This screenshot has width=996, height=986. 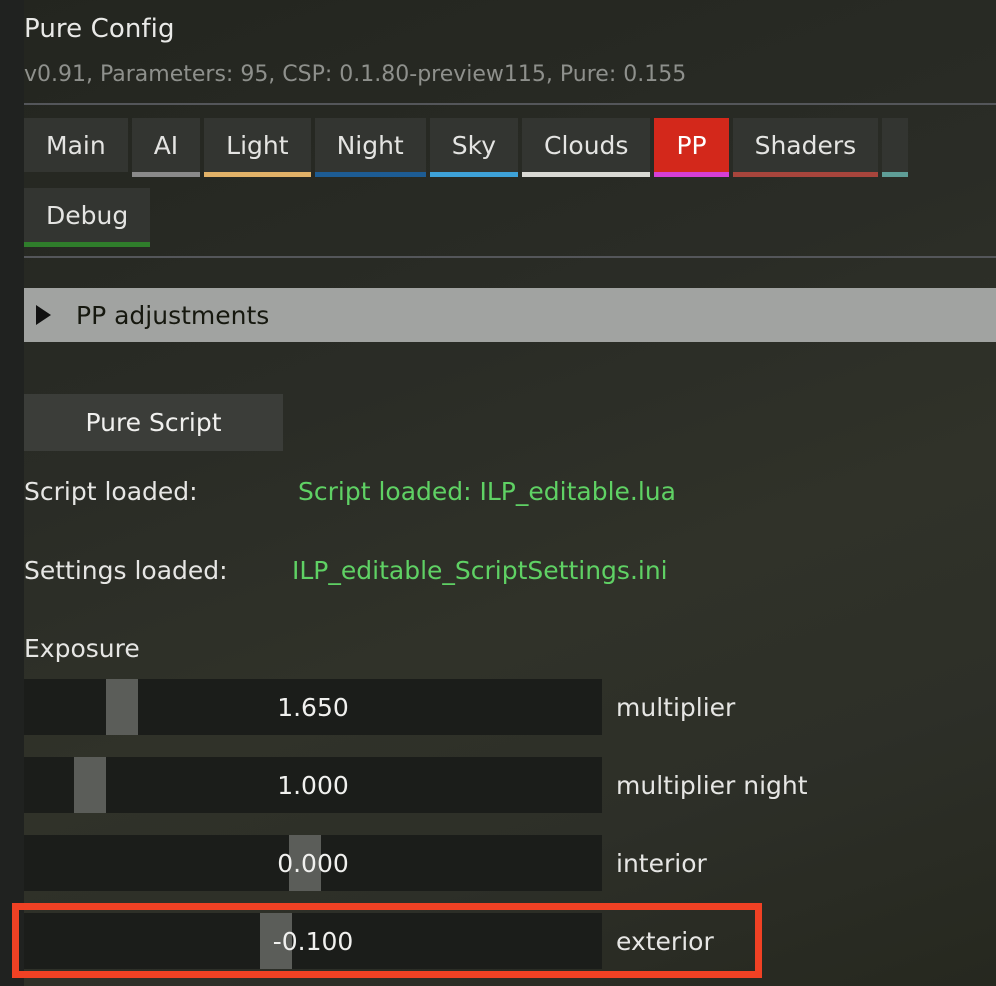 What do you see at coordinates (895, 147) in the screenshot?
I see `tab-more` at bounding box center [895, 147].